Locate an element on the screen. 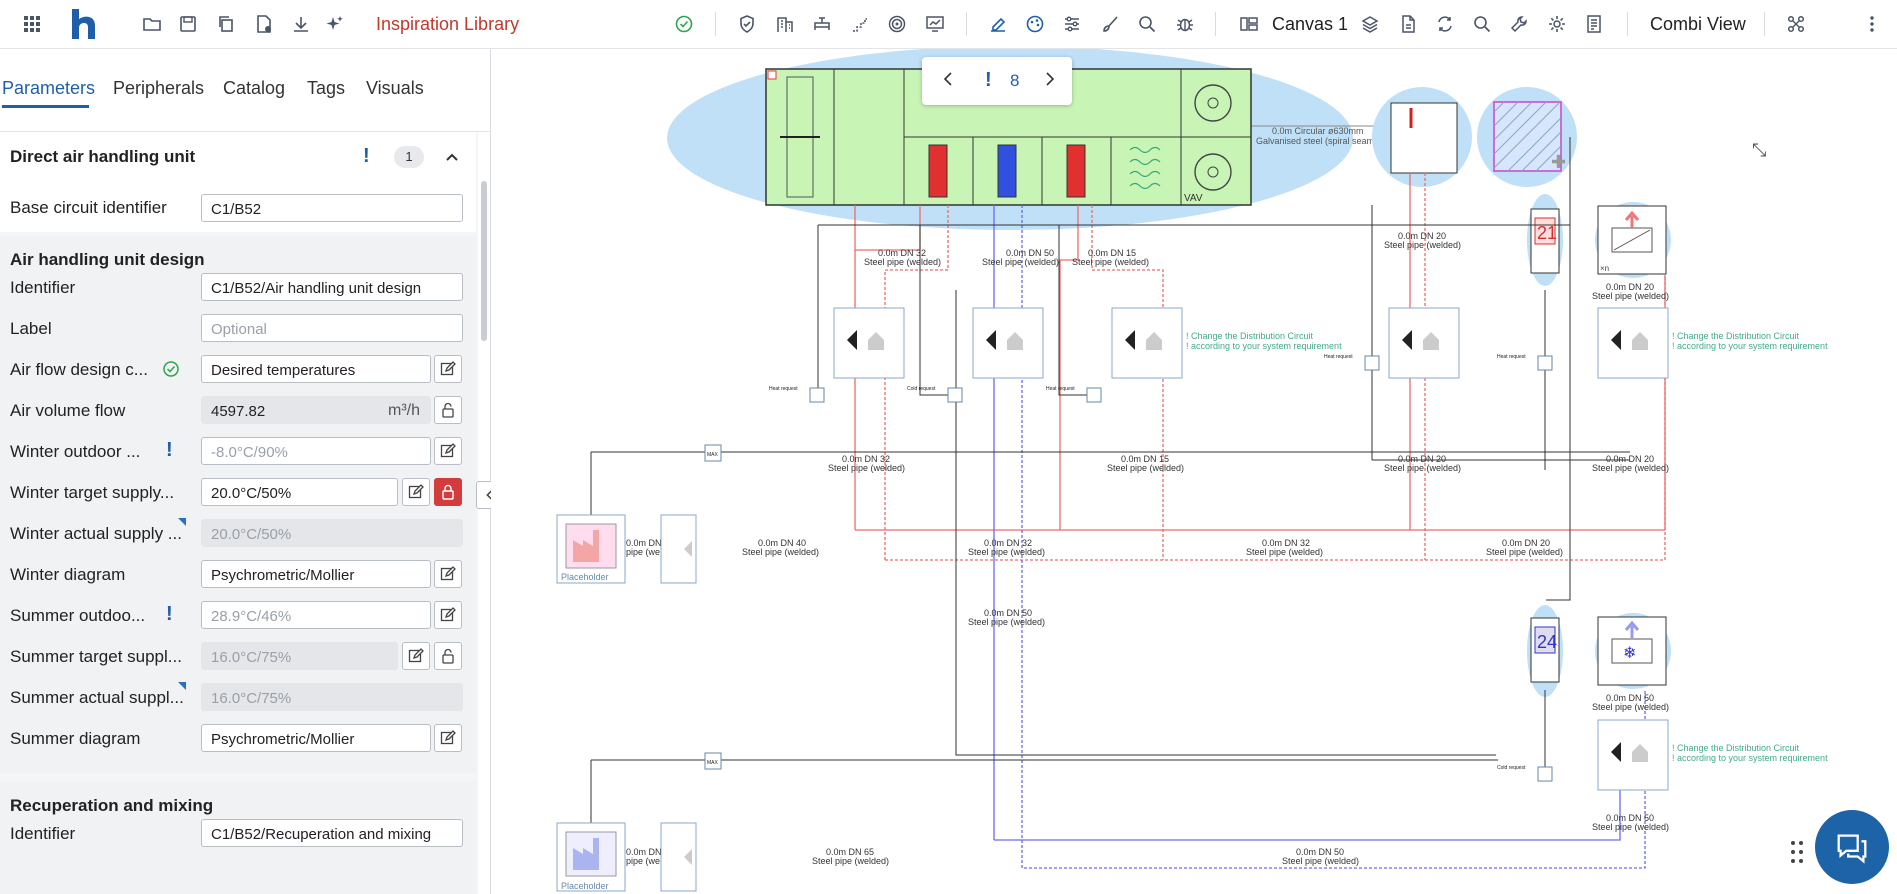  warning-mark: ! is located at coordinates (169, 450).